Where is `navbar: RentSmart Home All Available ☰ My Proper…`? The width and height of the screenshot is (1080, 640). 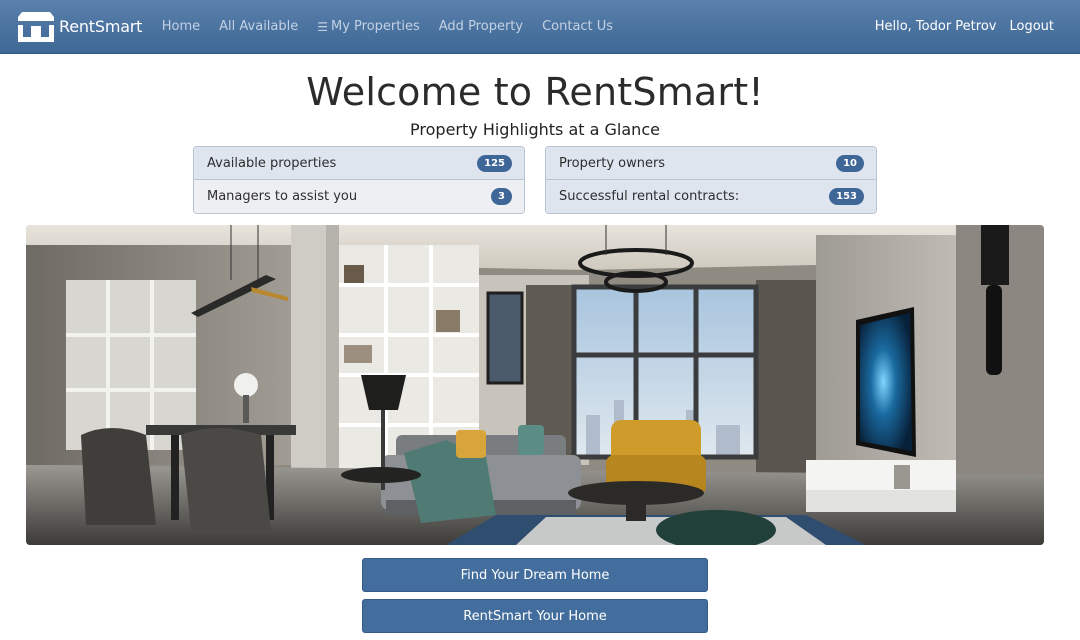 navbar: RentSmart Home All Available ☰ My Proper… is located at coordinates (540, 27).